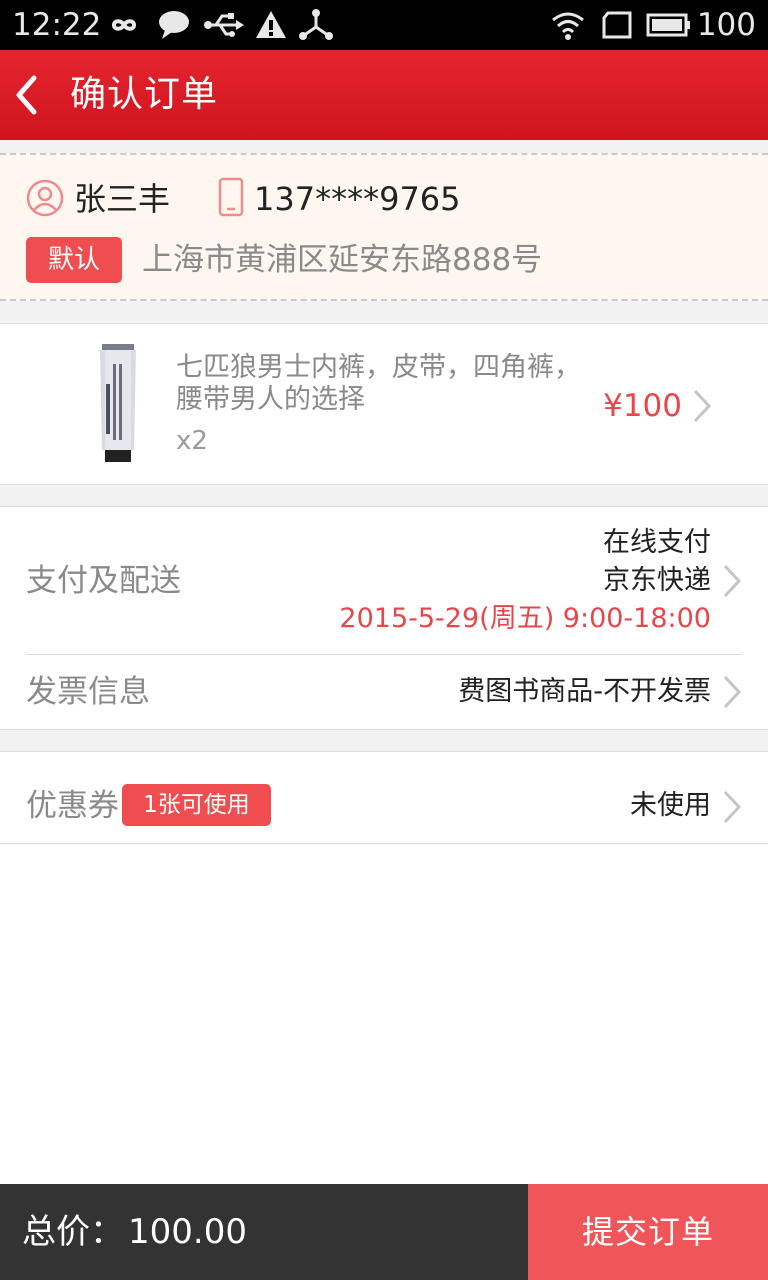 The width and height of the screenshot is (768, 1280). I want to click on address-detail: 上海市黄浦区延安东路888号, so click(342, 260).